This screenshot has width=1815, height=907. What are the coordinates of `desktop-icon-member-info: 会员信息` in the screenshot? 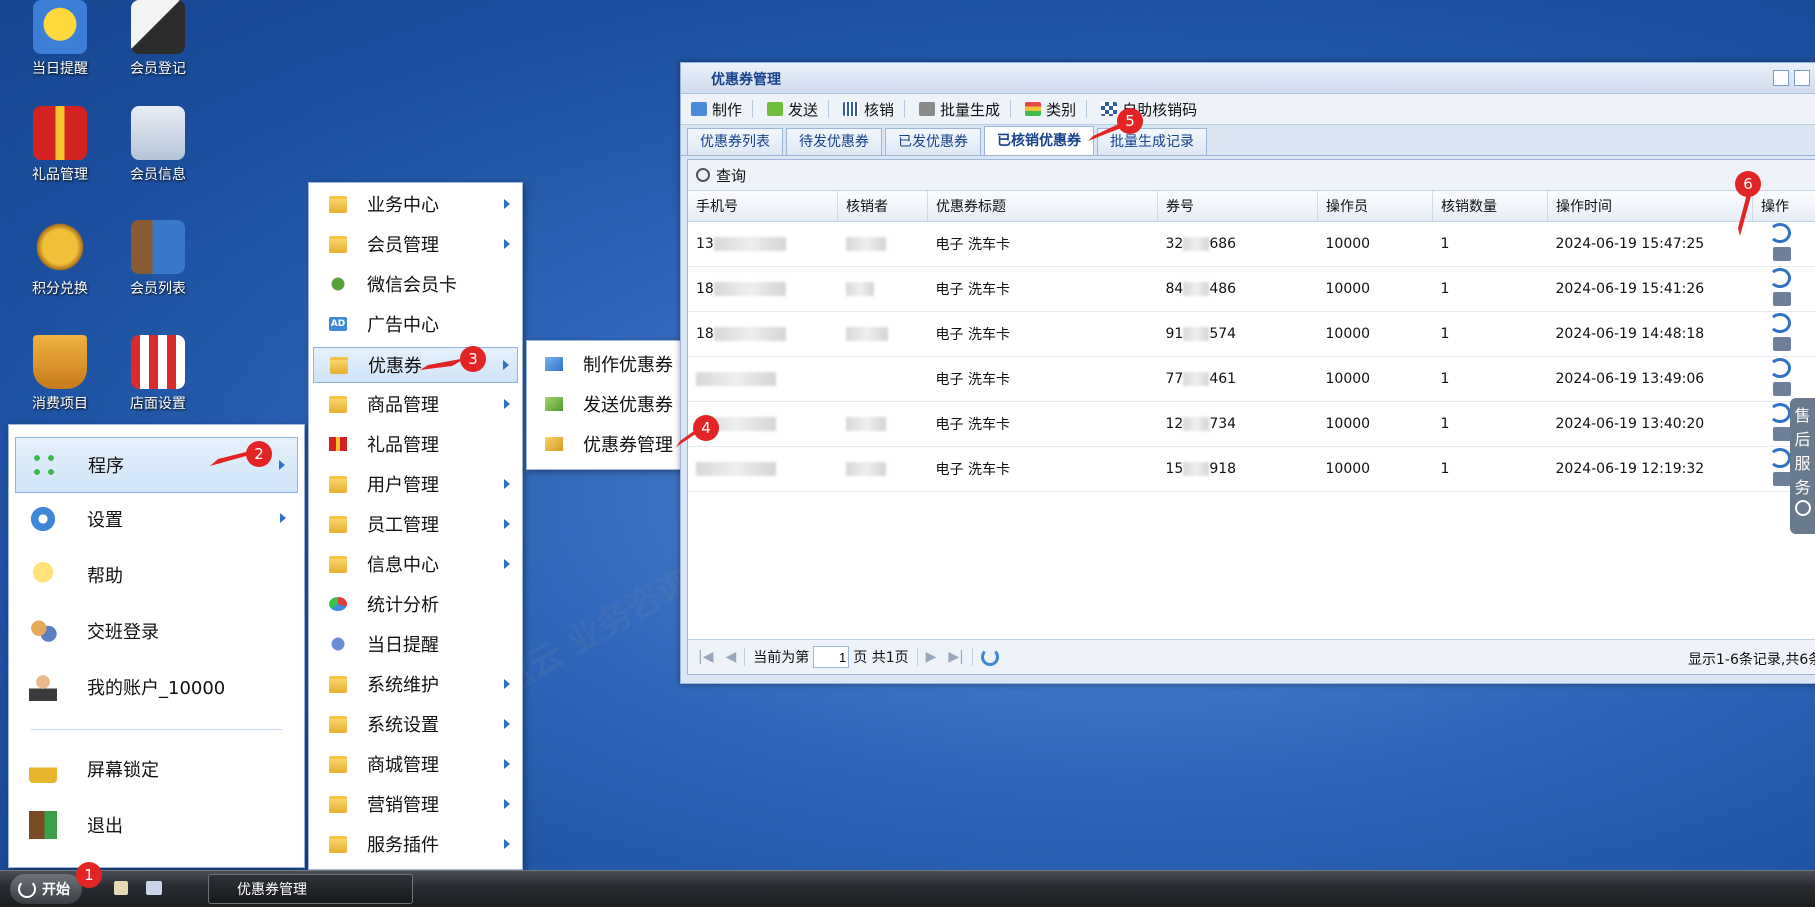 It's located at (158, 145).